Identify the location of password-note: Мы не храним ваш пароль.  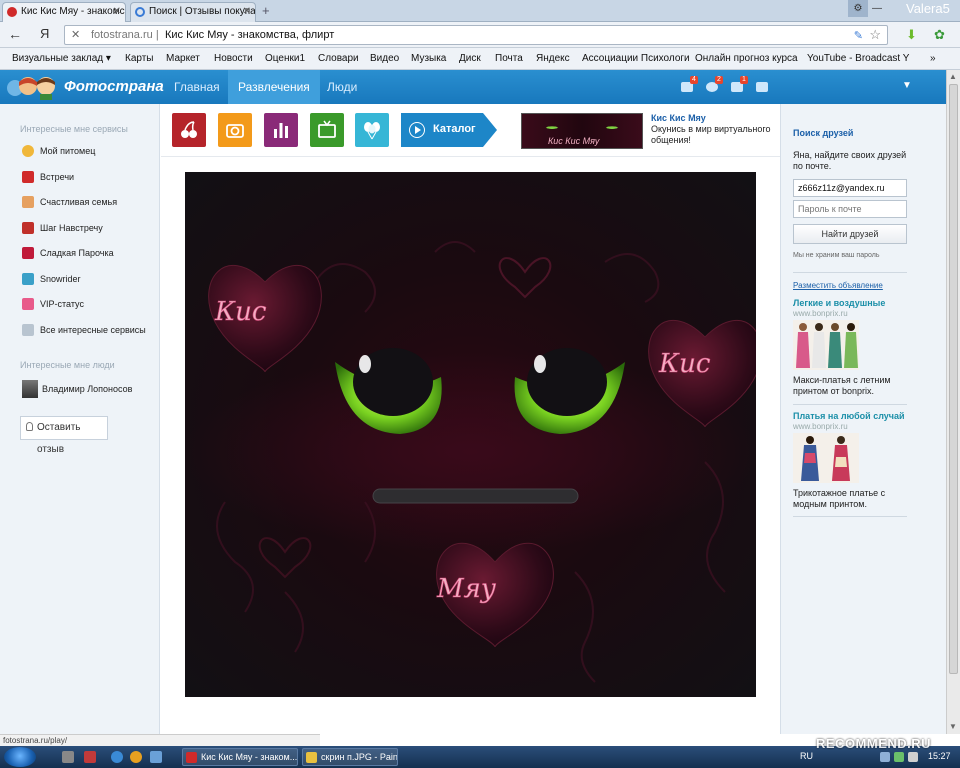
(836, 255).